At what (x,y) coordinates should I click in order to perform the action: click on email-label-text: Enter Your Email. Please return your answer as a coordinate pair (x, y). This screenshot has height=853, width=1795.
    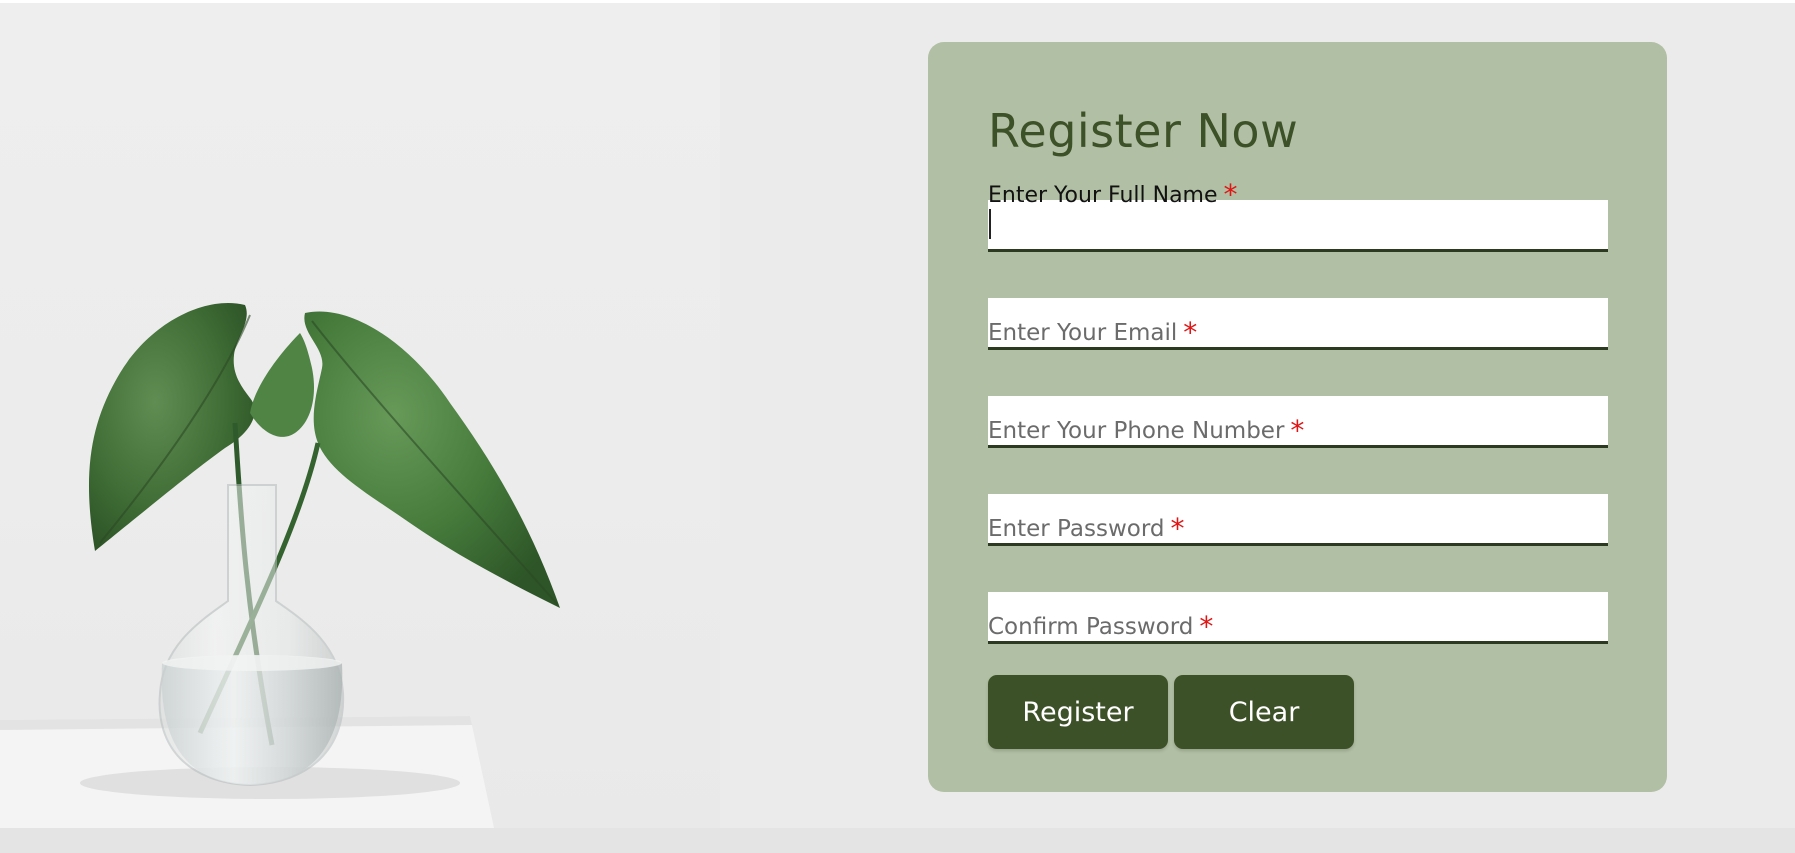
    Looking at the image, I should click on (1083, 333).